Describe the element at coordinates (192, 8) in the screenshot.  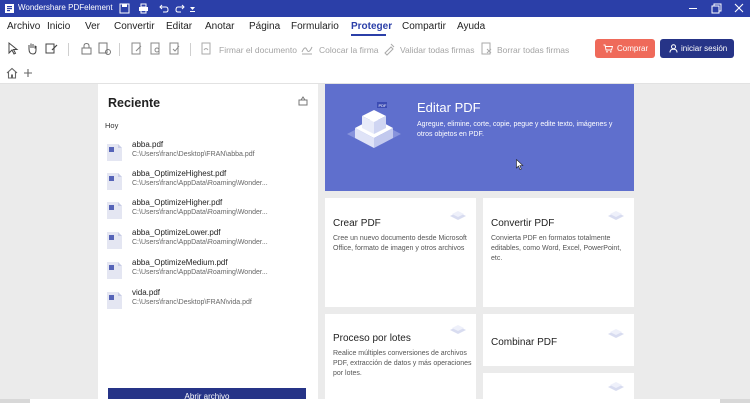
I see `quick-access-dropdown-icon` at that location.